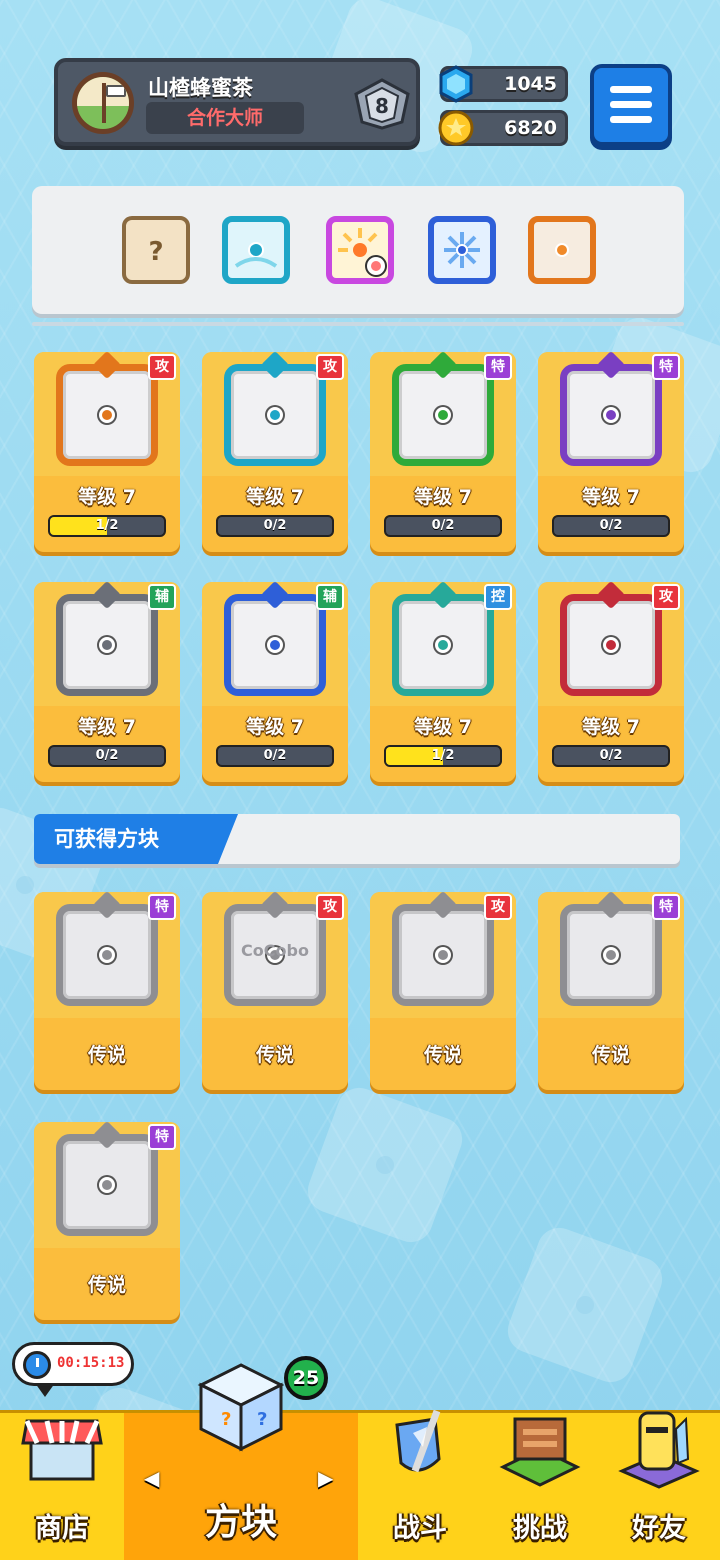 This screenshot has width=720, height=1560. Describe the element at coordinates (240, 1522) in the screenshot. I see `nav-dice-label: 方块` at that location.